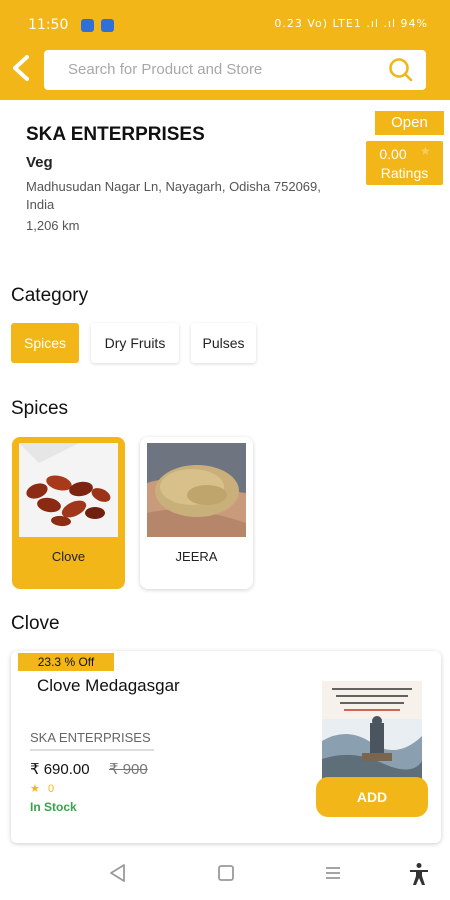  I want to click on product-section-title: Clove, so click(35, 623).